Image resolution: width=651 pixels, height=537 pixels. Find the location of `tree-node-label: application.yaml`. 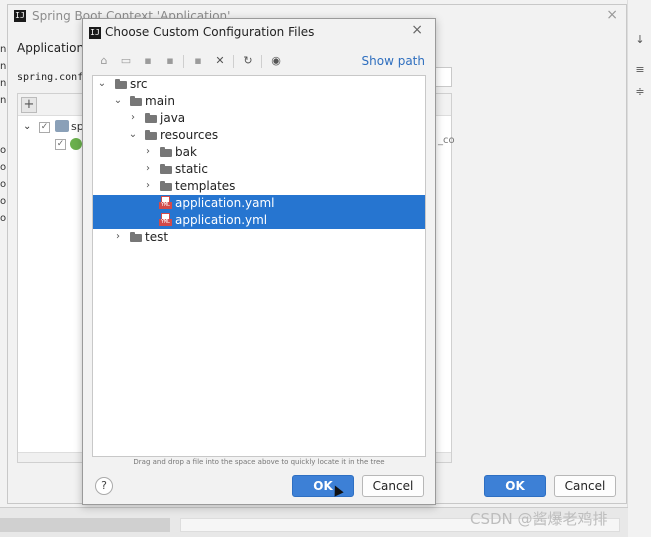

tree-node-label: application.yaml is located at coordinates (225, 203).